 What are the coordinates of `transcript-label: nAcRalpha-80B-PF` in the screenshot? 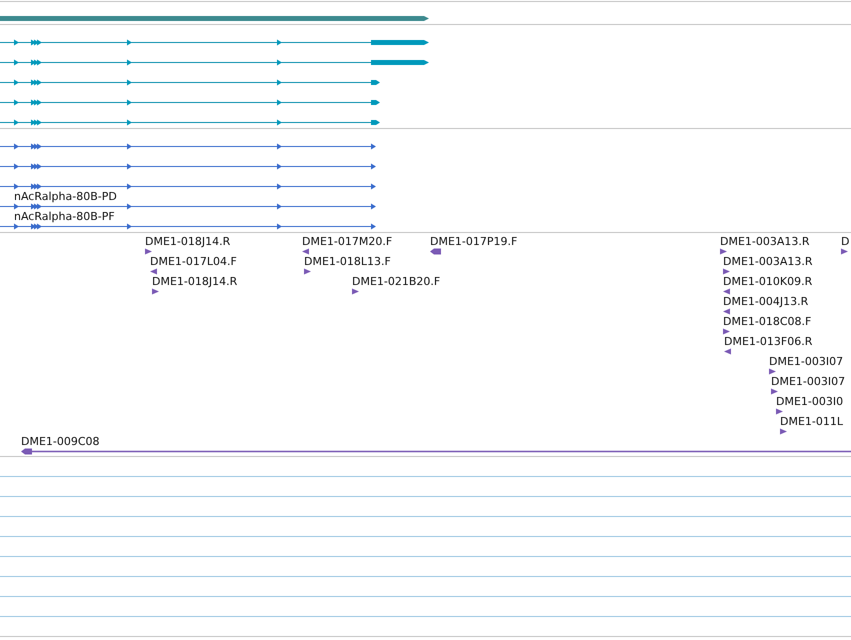 It's located at (64, 216).